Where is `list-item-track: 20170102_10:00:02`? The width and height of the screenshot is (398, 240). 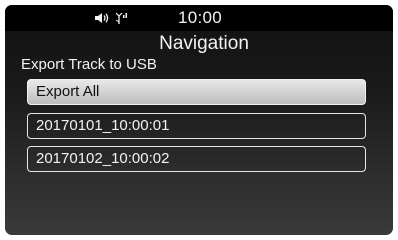
list-item-track: 20170102_10:00:02 is located at coordinates (196, 159).